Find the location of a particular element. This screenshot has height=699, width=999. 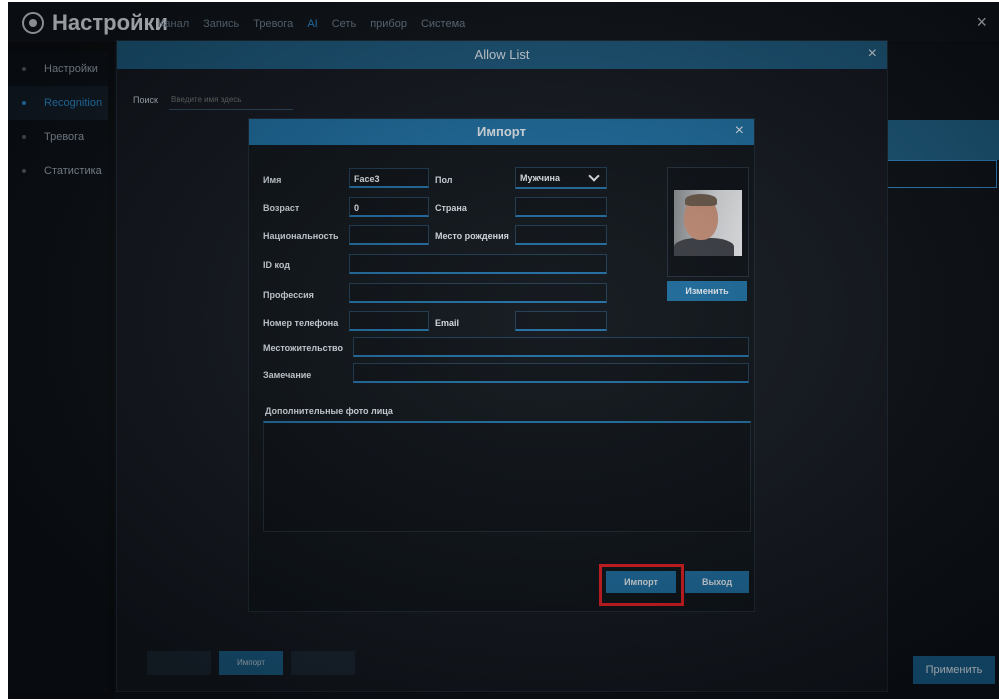

import-dialog-header: Импорт × is located at coordinates (501, 132).